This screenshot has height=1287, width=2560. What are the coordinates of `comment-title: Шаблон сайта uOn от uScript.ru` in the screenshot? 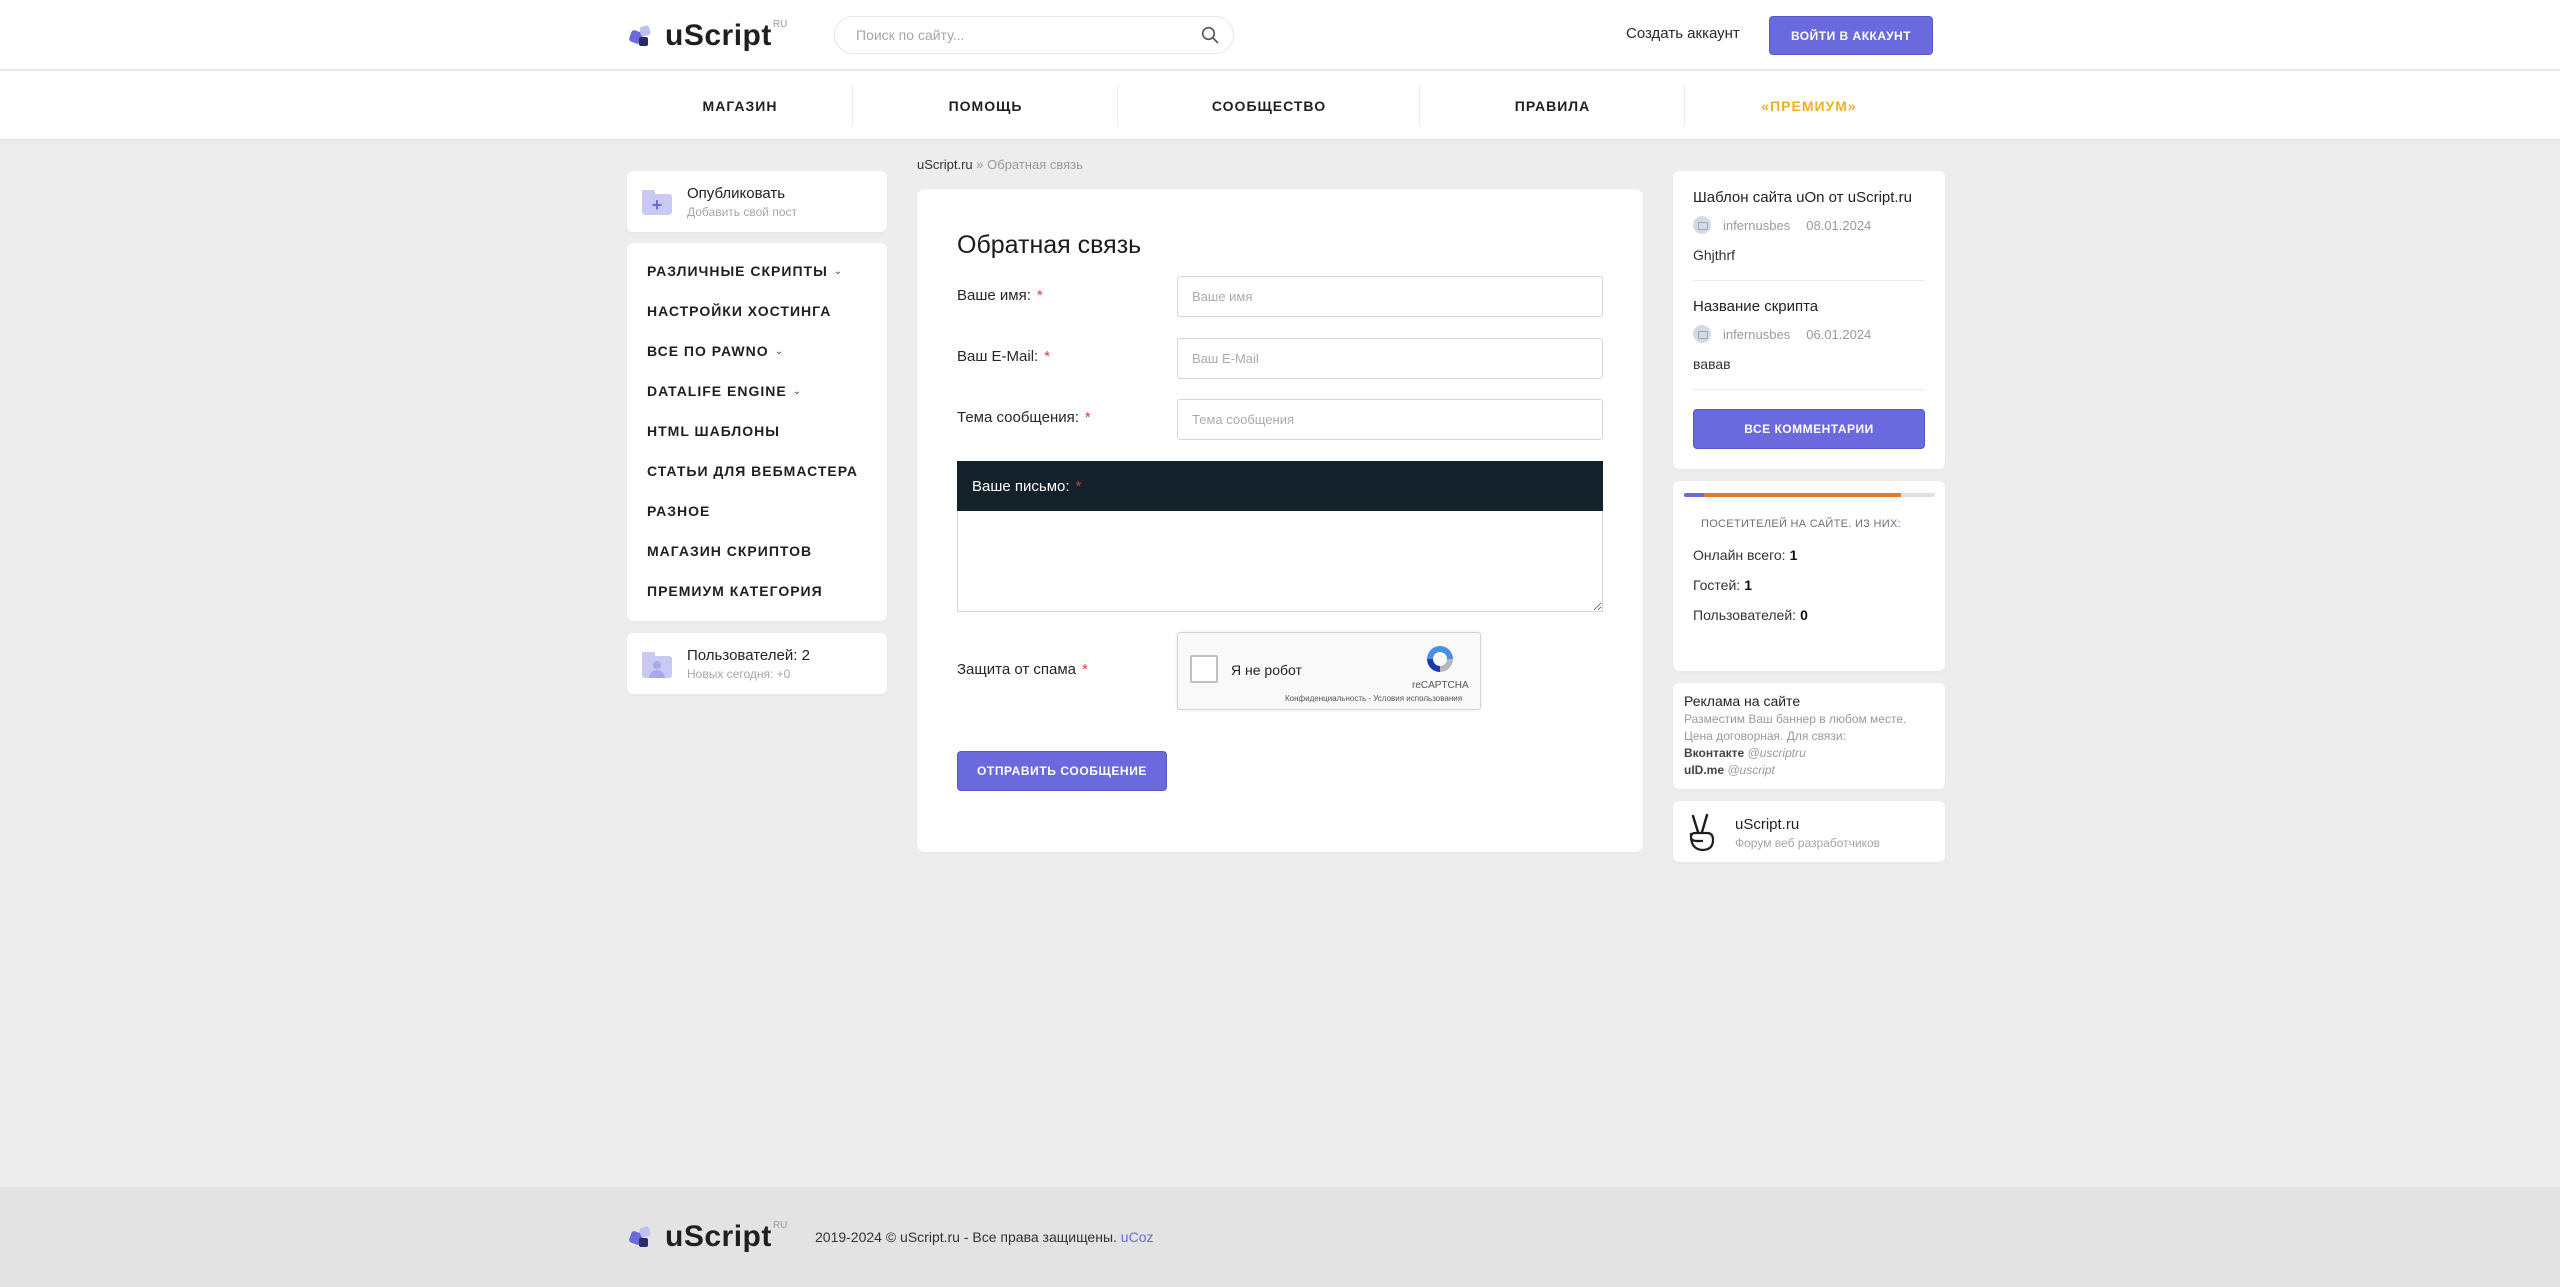 It's located at (1802, 197).